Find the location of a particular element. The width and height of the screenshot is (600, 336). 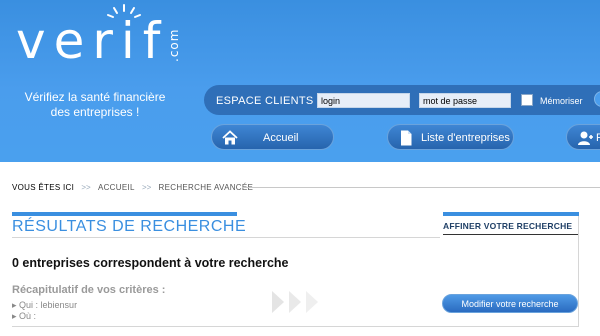

criteria-ou: ▸ Où : is located at coordinates (24, 316).